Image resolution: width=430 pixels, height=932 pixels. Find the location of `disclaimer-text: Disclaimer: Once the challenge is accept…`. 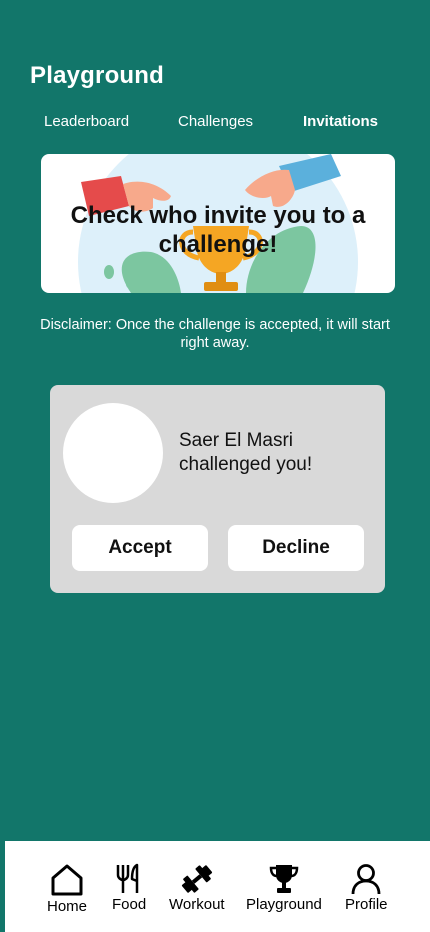

disclaimer-text: Disclaimer: Once the challenge is accept… is located at coordinates (215, 334).